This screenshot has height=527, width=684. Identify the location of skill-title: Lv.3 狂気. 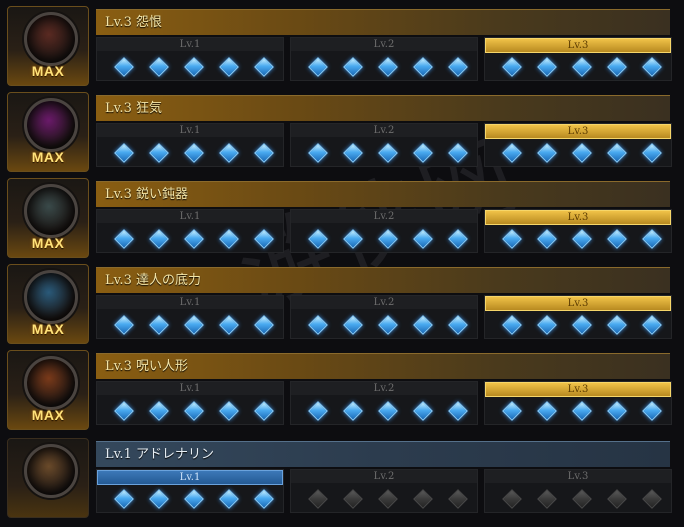
(383, 108).